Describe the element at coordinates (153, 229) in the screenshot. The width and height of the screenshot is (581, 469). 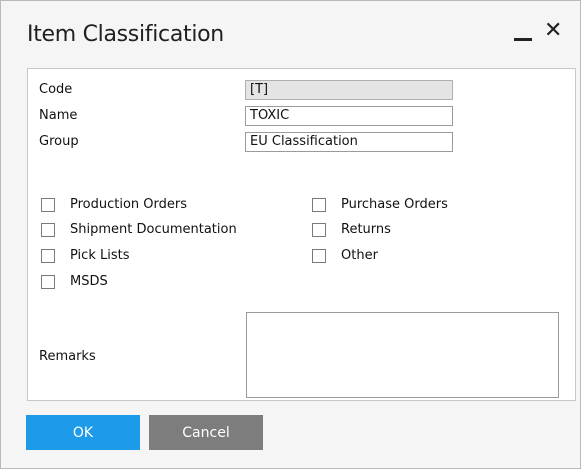
I see `shipment-documentation-label: Shipment Documentation` at that location.